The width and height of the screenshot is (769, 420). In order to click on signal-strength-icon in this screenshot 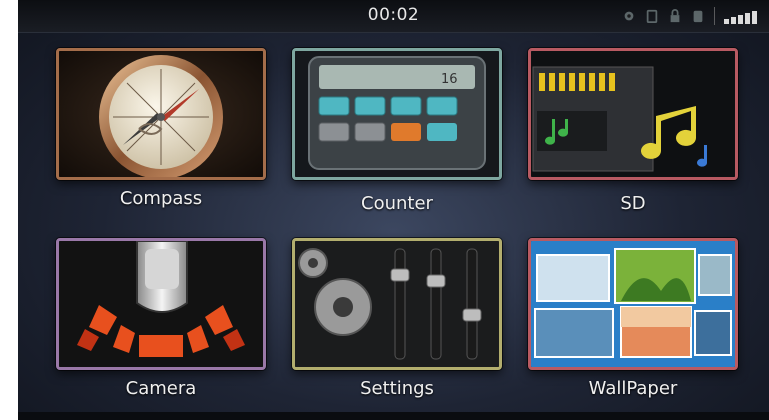, I will do `click(740, 16)`.